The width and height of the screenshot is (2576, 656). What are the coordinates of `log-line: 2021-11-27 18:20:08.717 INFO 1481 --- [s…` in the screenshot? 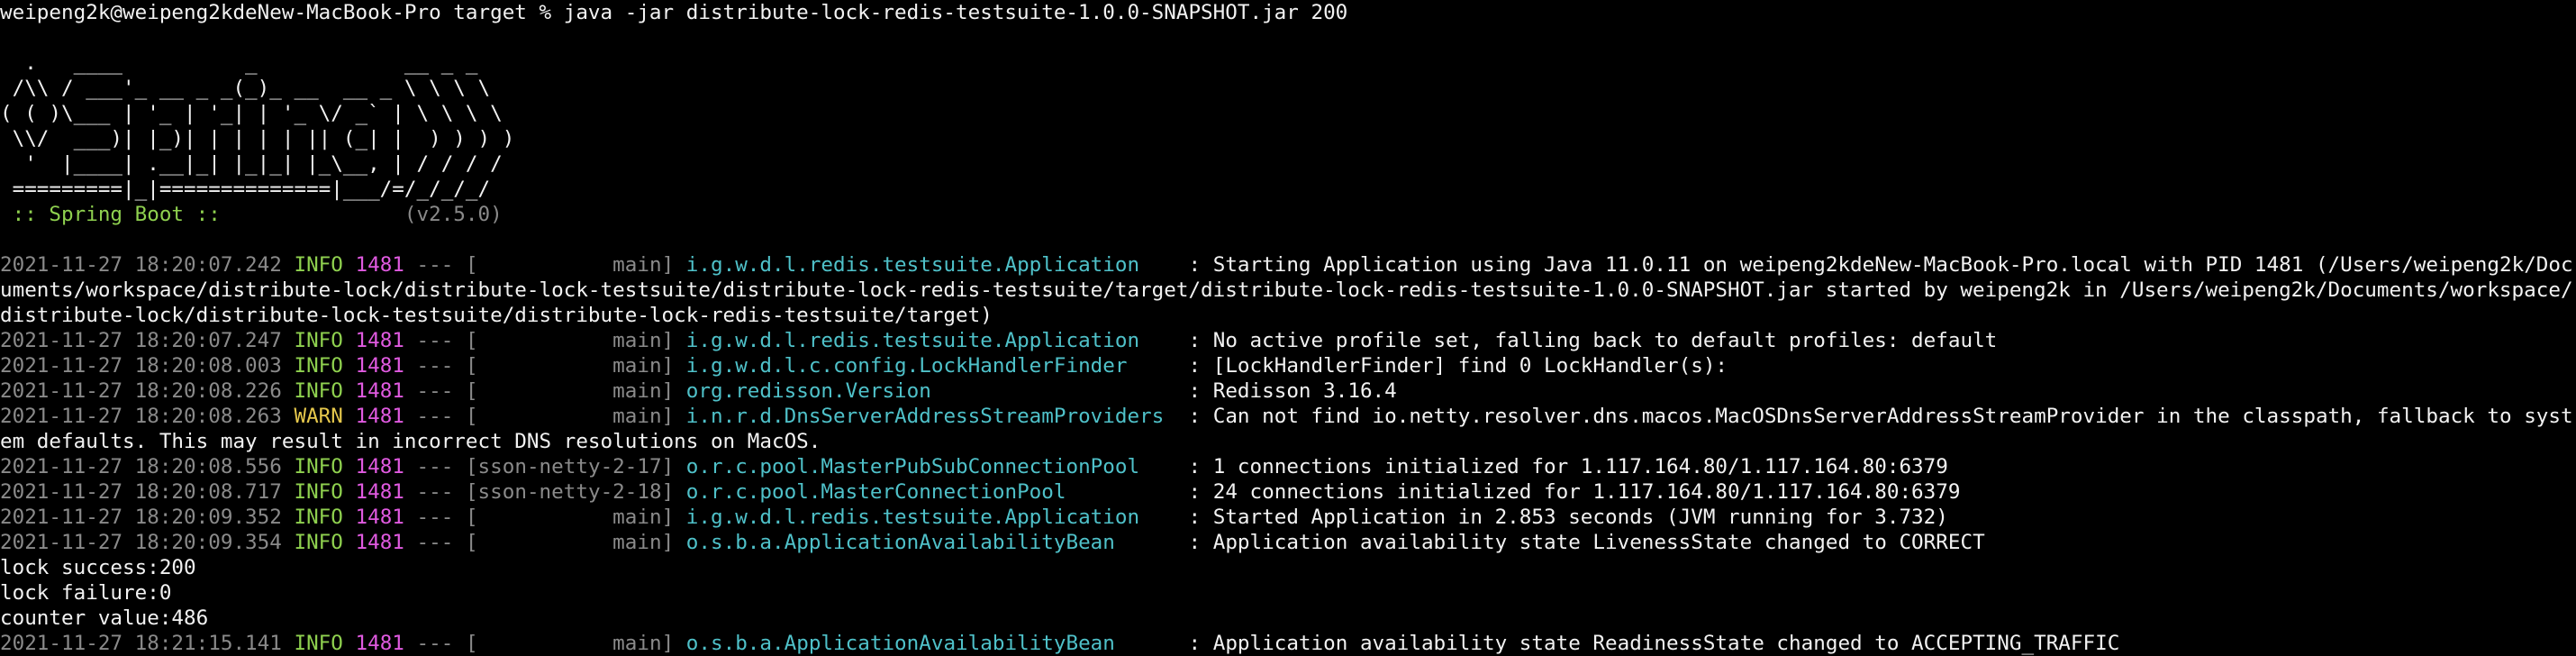 It's located at (1287, 492).